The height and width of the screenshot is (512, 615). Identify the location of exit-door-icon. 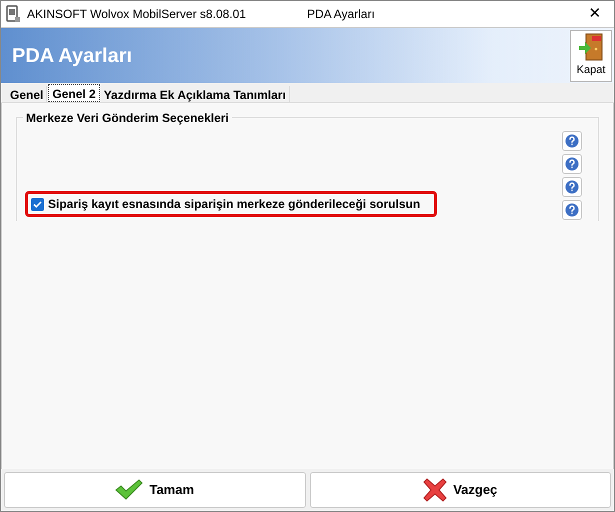
(591, 47).